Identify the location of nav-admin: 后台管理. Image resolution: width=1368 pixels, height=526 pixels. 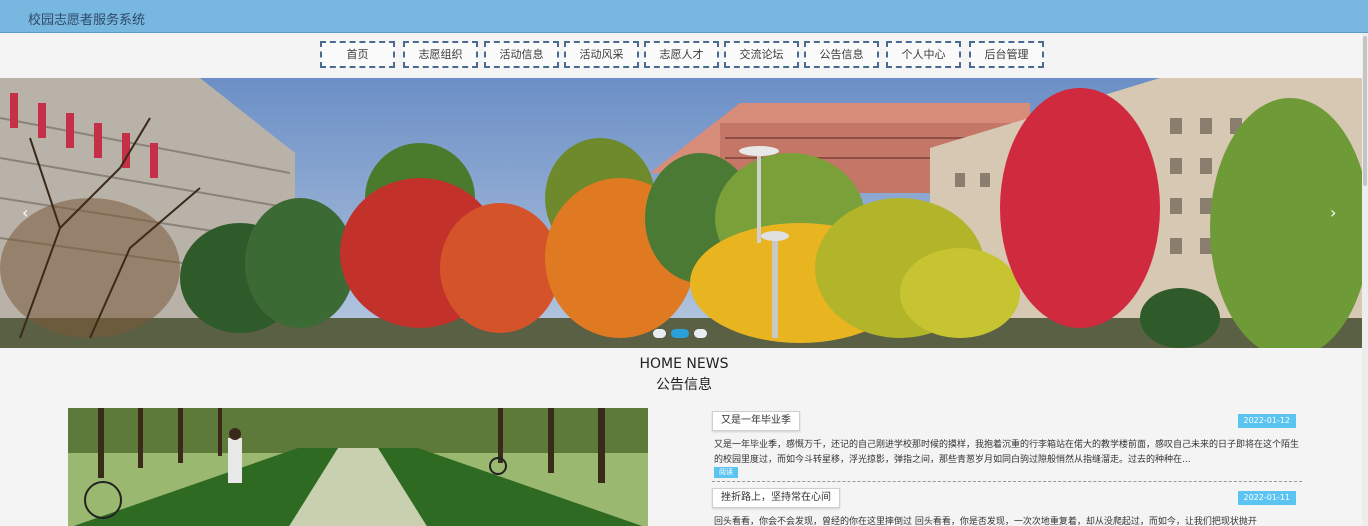
(1006, 54).